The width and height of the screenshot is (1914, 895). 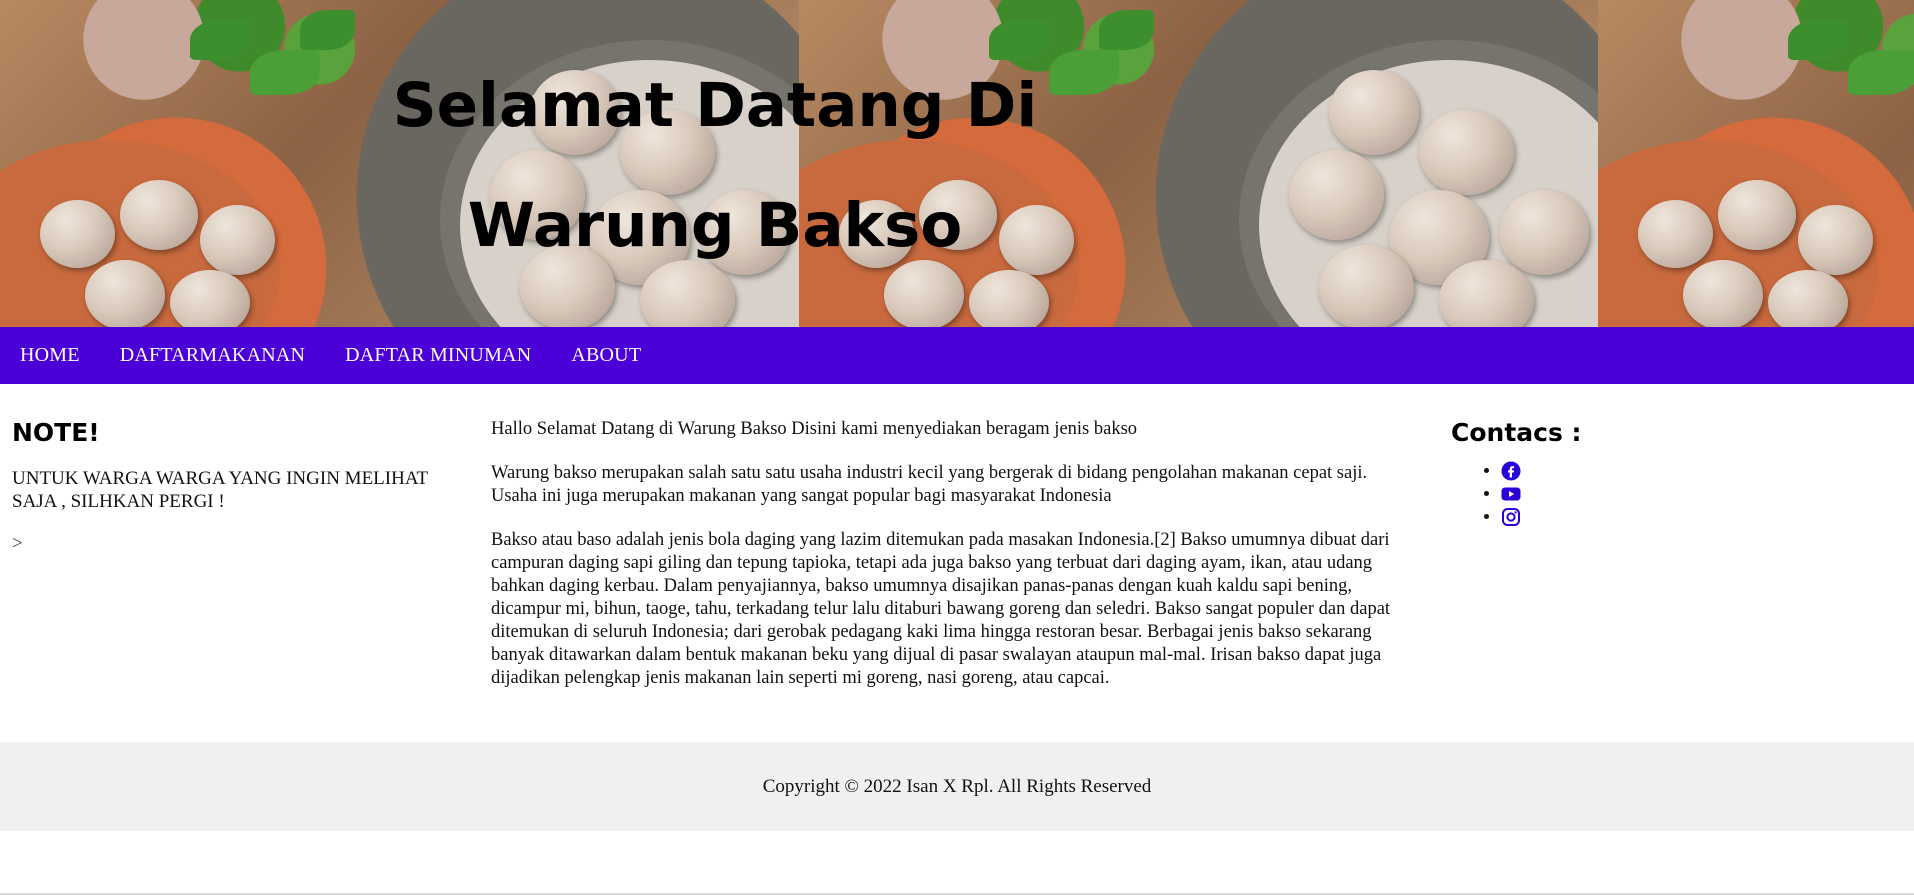 I want to click on note-marker: >, so click(x=17, y=543).